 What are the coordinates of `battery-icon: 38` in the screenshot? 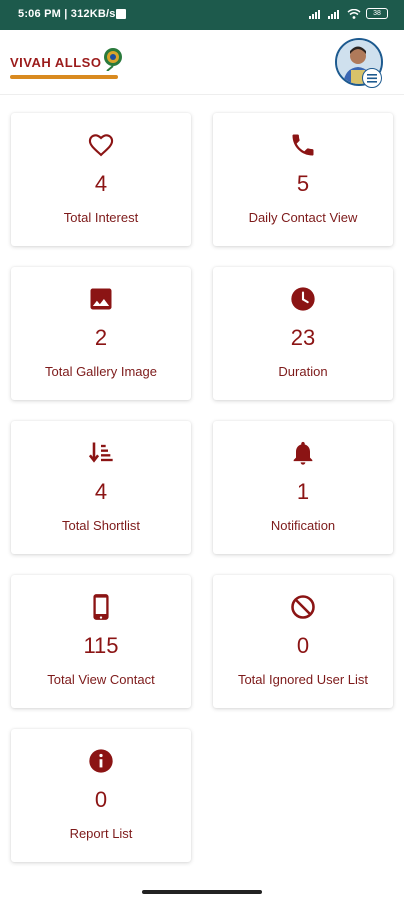 It's located at (377, 13).